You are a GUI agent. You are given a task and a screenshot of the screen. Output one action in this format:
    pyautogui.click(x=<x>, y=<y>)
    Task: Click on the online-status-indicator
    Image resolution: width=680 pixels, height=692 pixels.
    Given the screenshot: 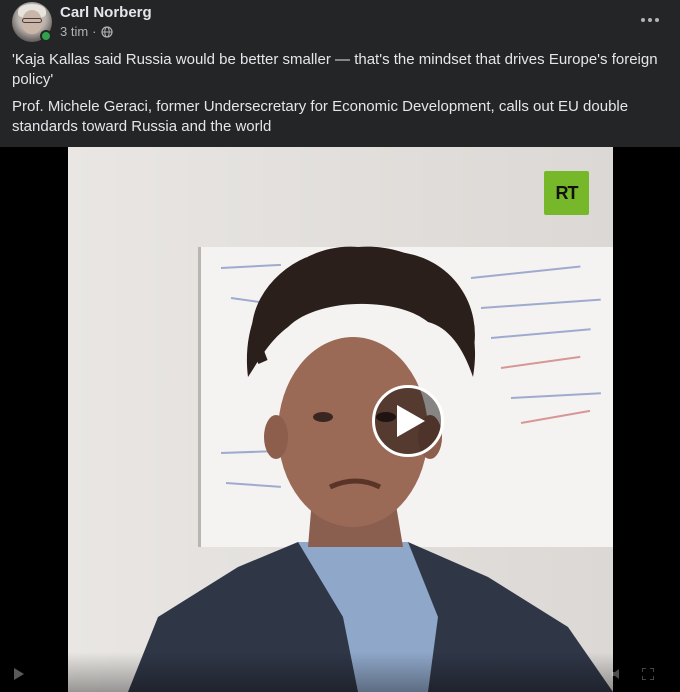 What is the action you would take?
    pyautogui.click(x=46, y=36)
    